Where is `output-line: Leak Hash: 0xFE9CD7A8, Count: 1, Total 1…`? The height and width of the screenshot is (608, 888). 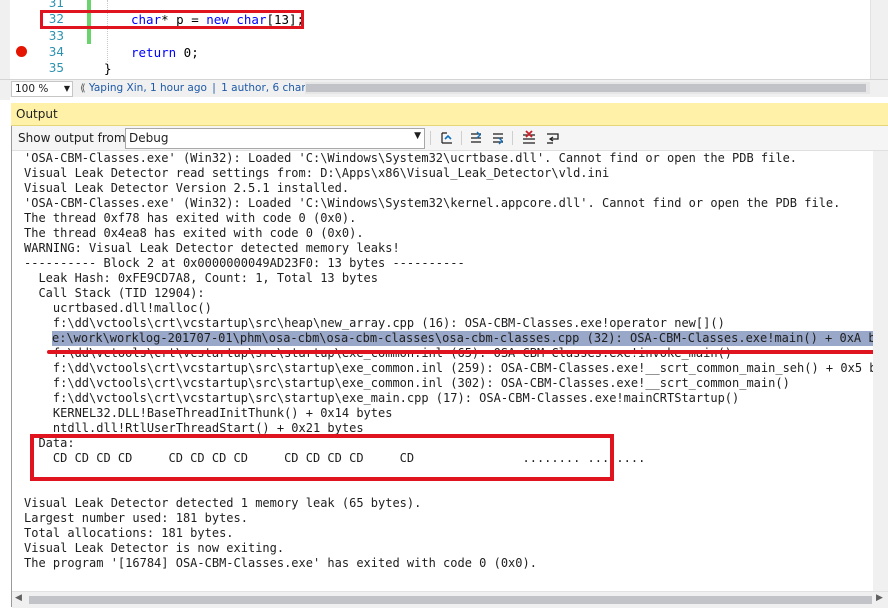
output-line: Leak Hash: 0xFE9CD7A8, Count: 1, Total 1… is located at coordinates (201, 278).